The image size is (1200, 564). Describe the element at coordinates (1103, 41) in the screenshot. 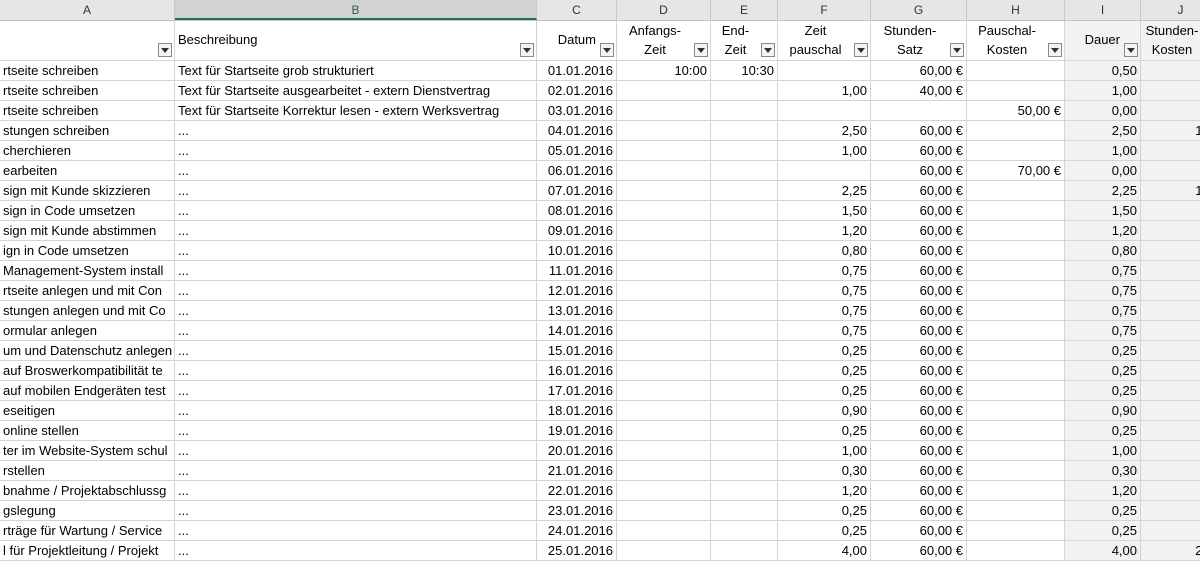

I see `header-cell-i: Dauer` at that location.